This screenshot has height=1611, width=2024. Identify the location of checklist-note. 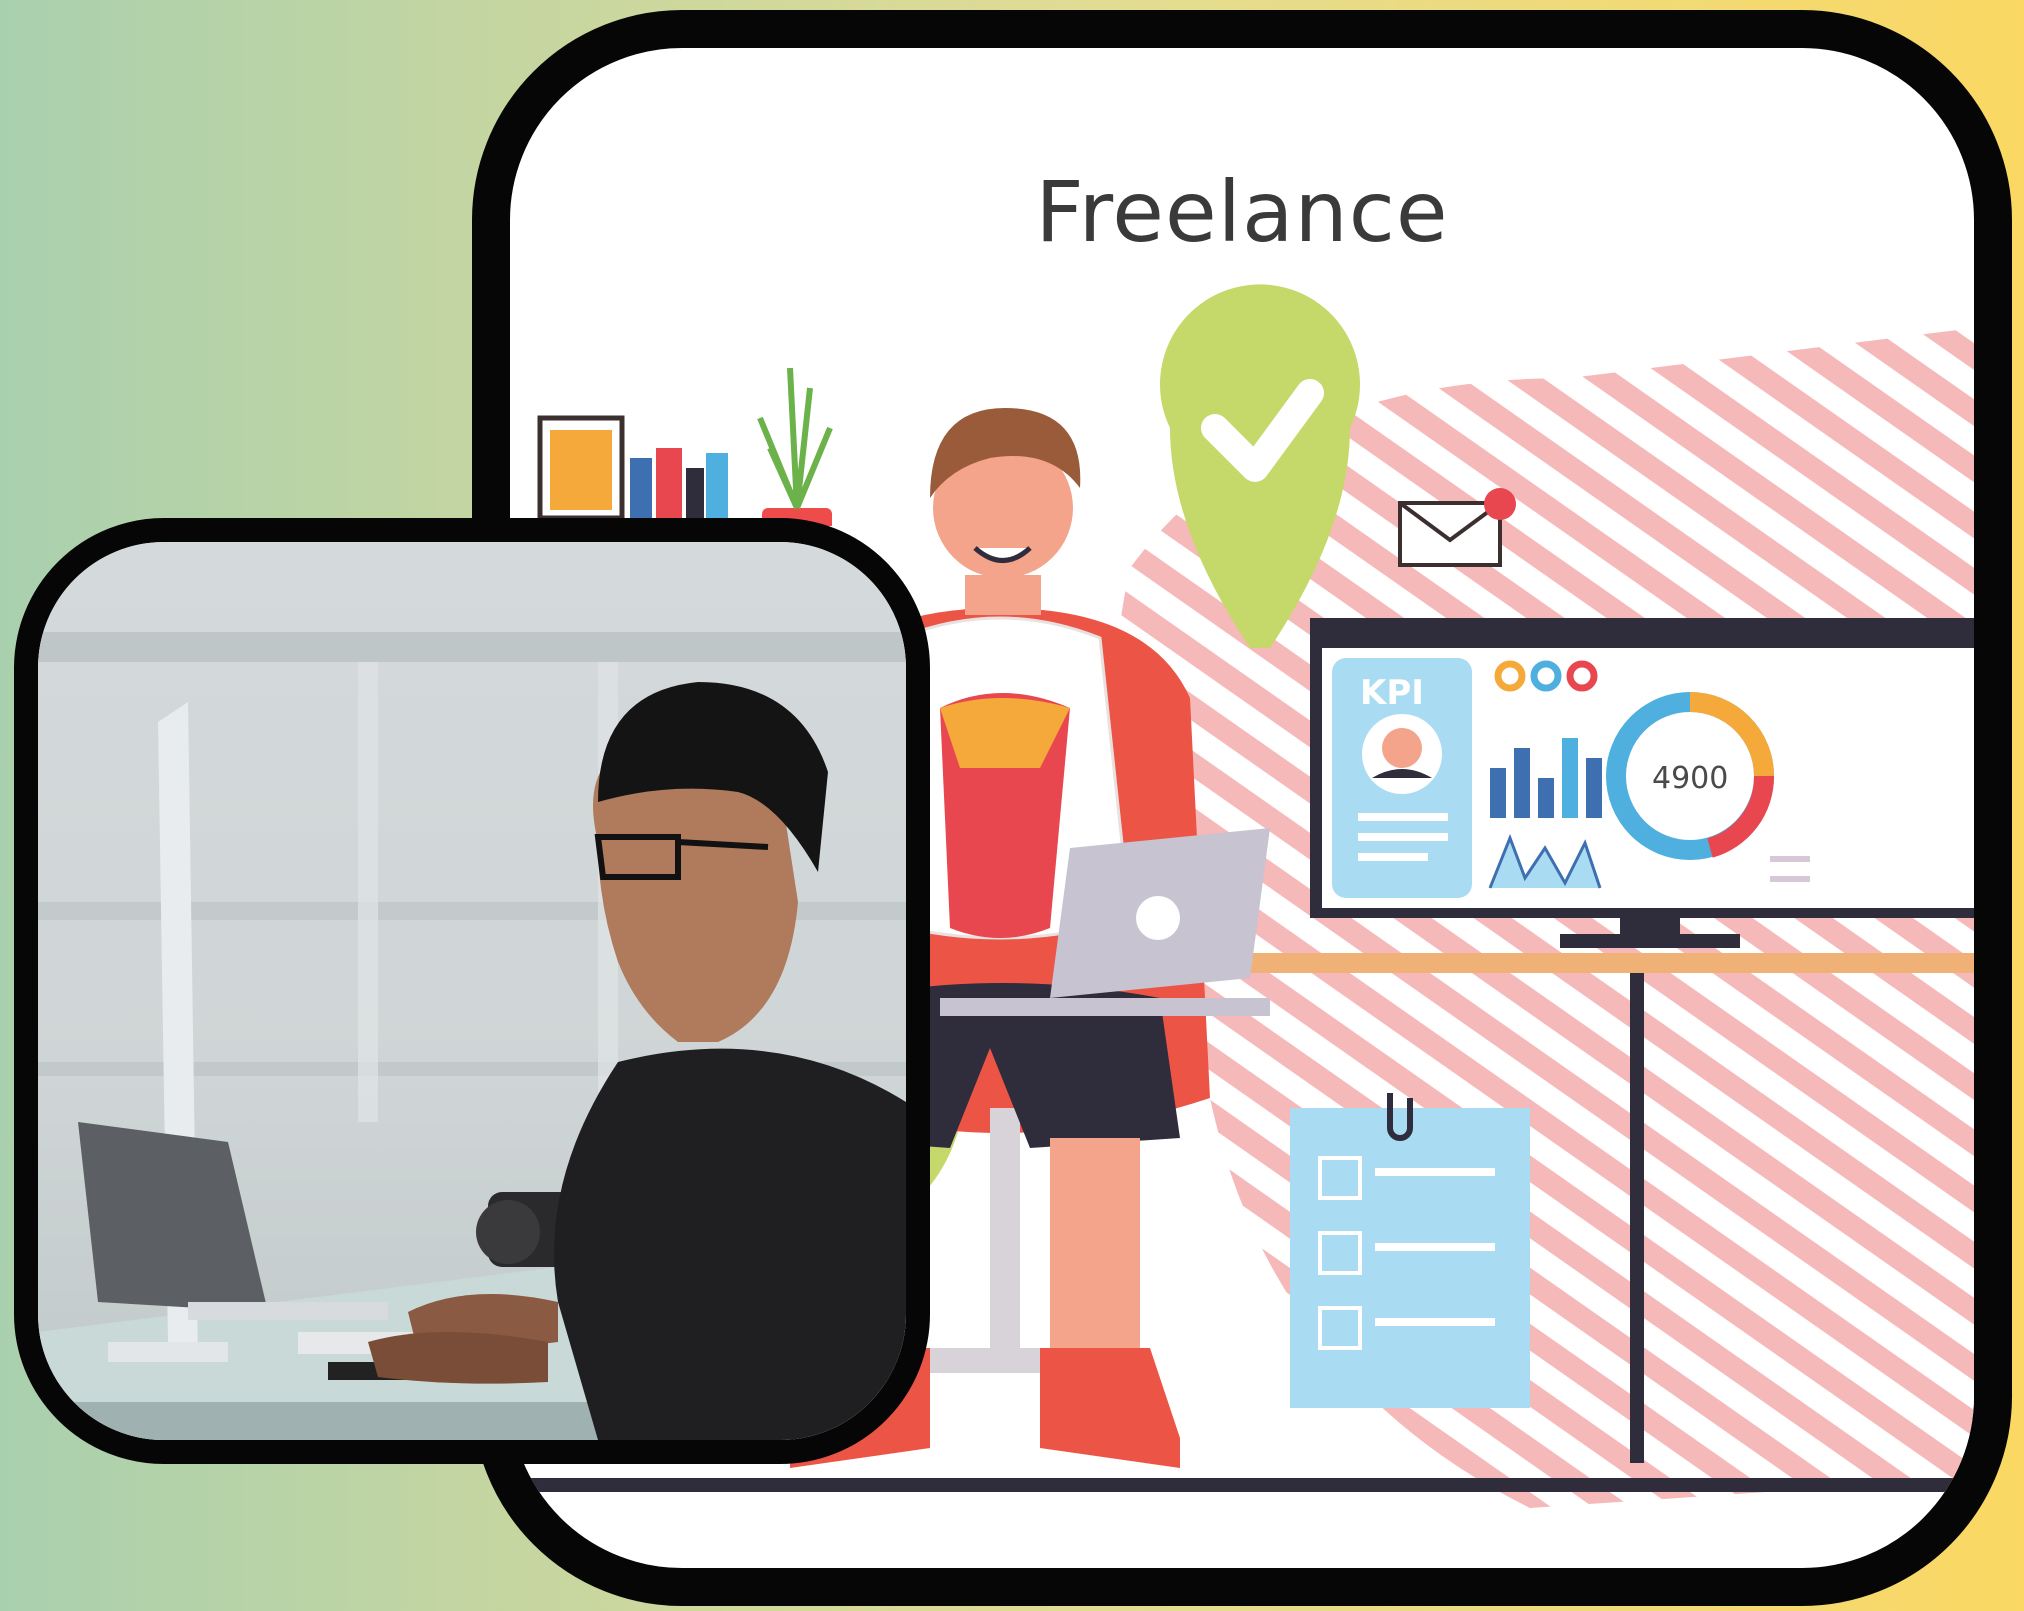
(1410, 1250).